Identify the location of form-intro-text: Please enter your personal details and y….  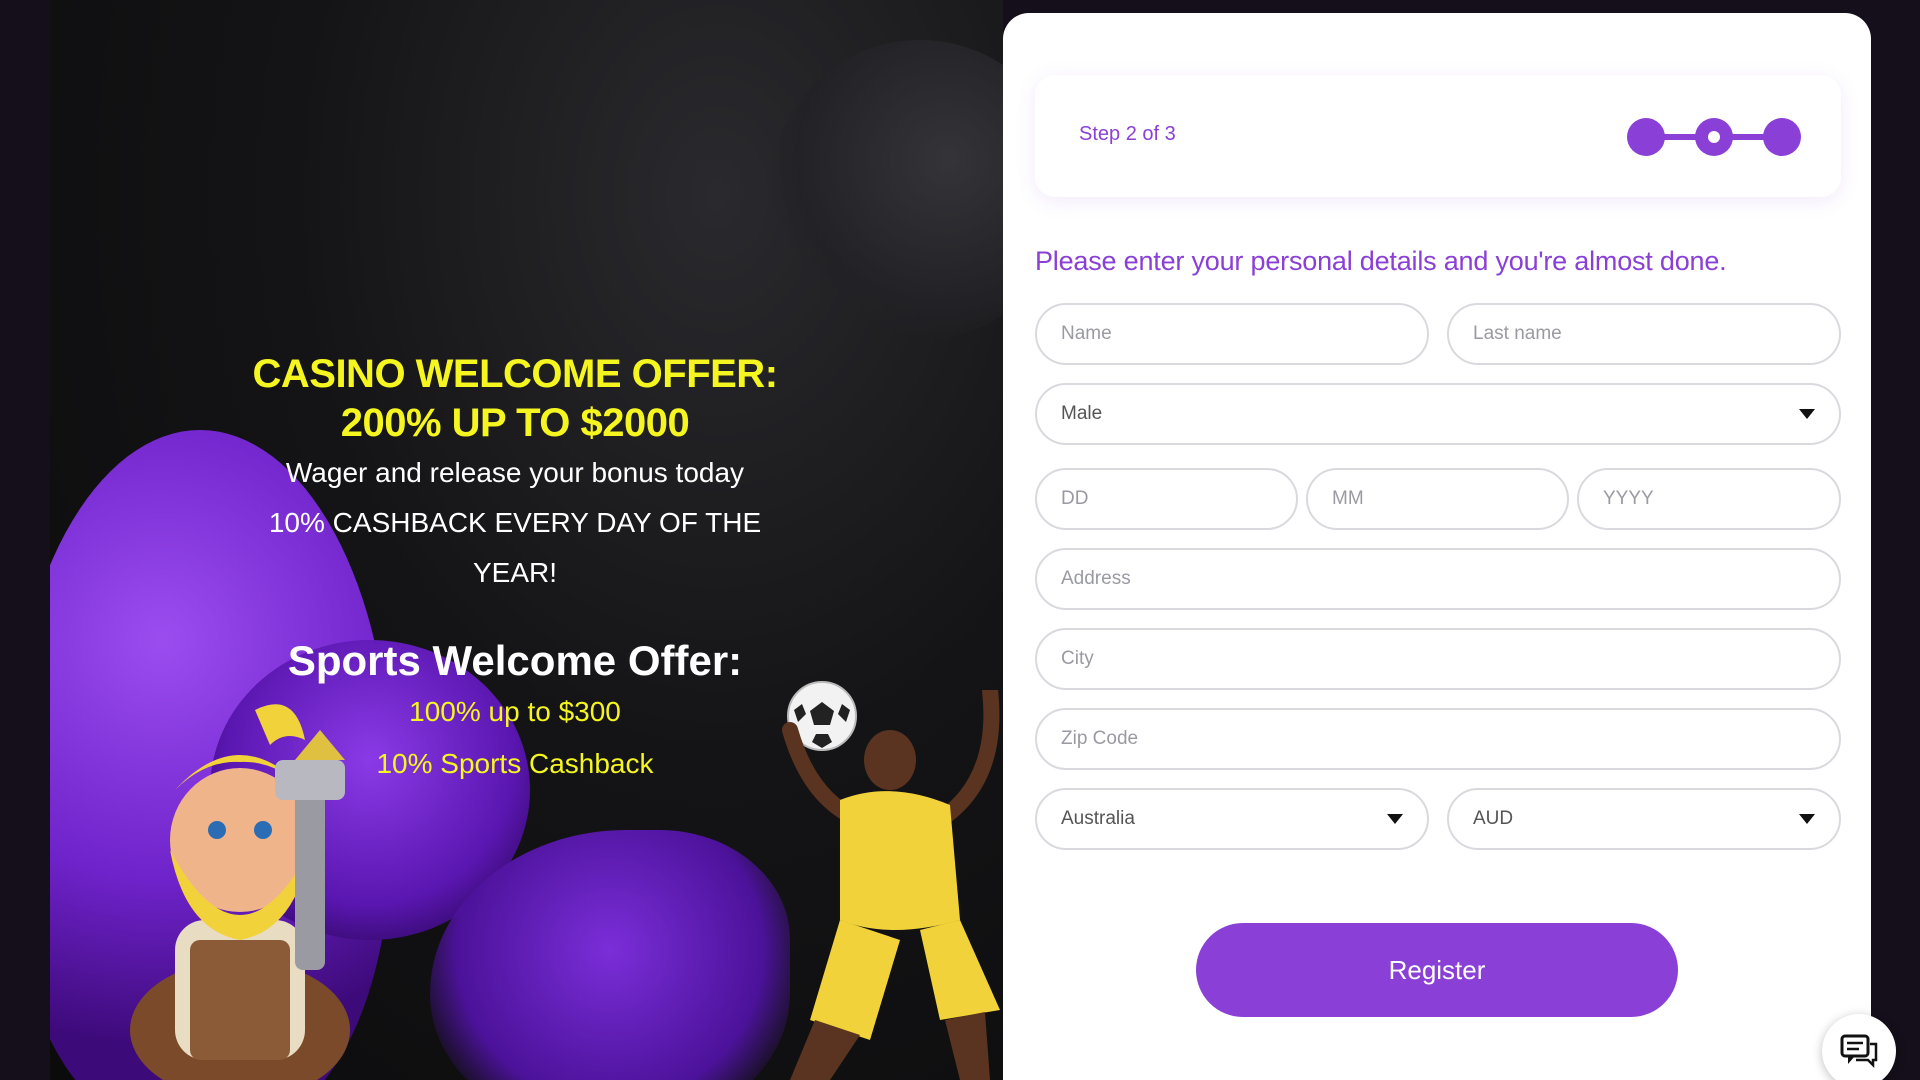
(1381, 261).